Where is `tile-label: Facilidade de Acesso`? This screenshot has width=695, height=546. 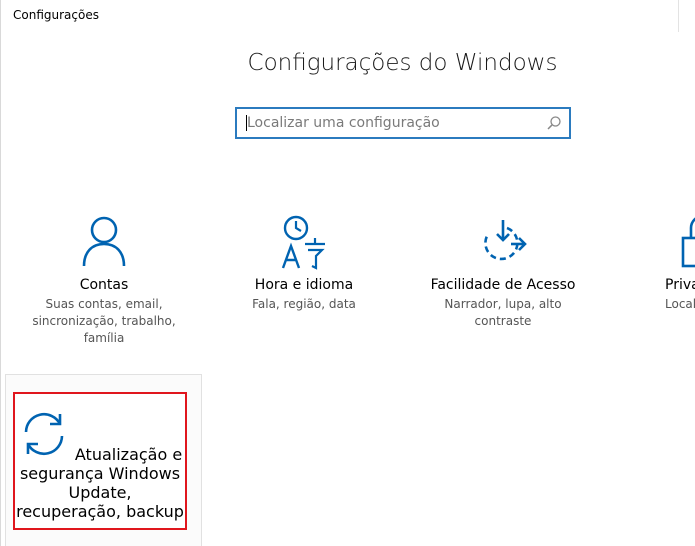 tile-label: Facilidade de Acesso is located at coordinates (503, 285).